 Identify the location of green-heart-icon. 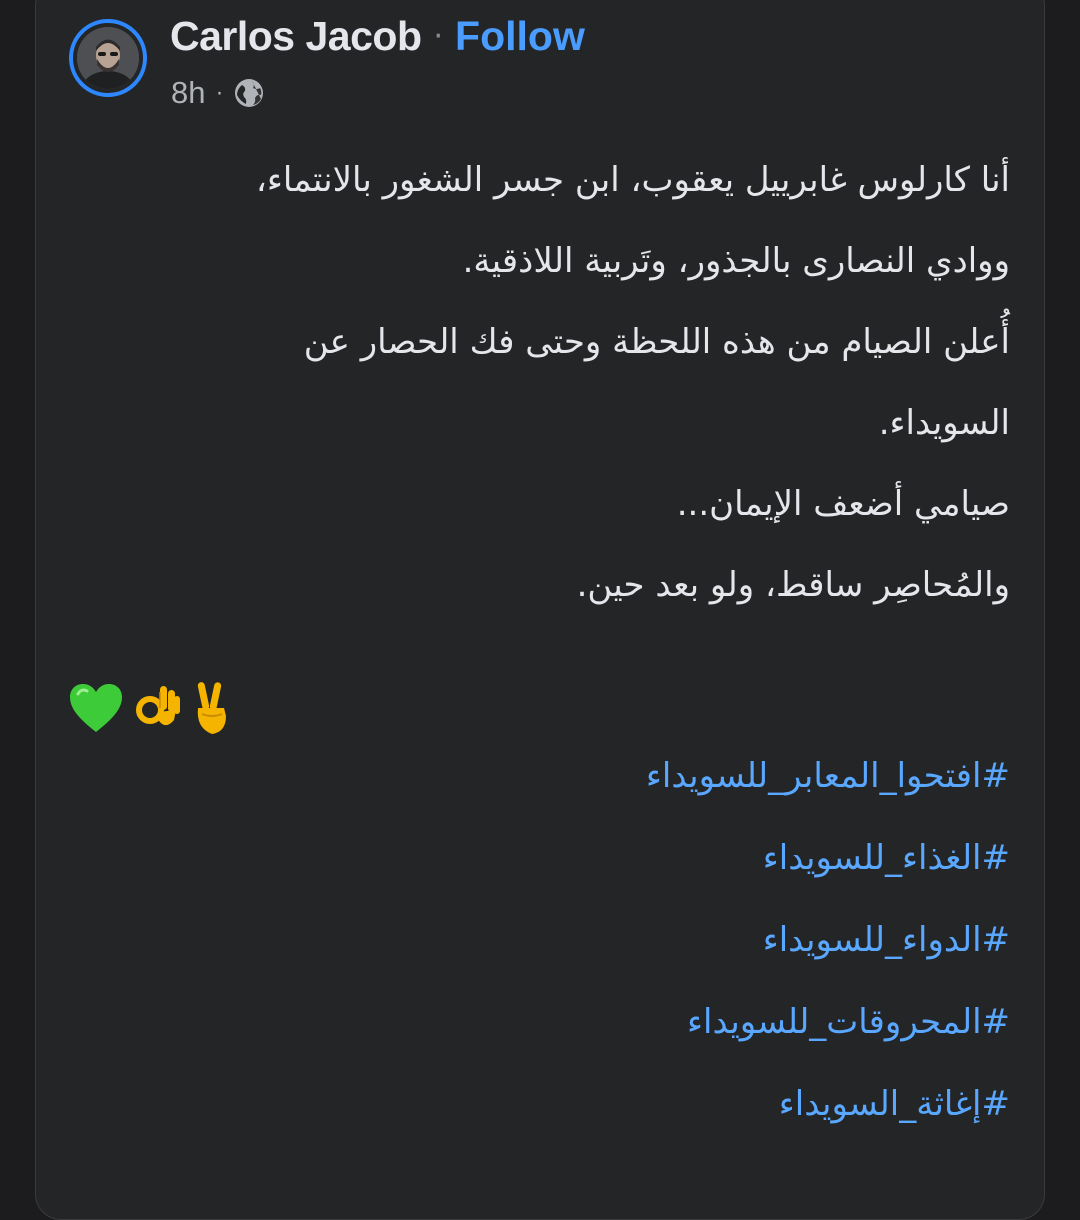
(96, 710).